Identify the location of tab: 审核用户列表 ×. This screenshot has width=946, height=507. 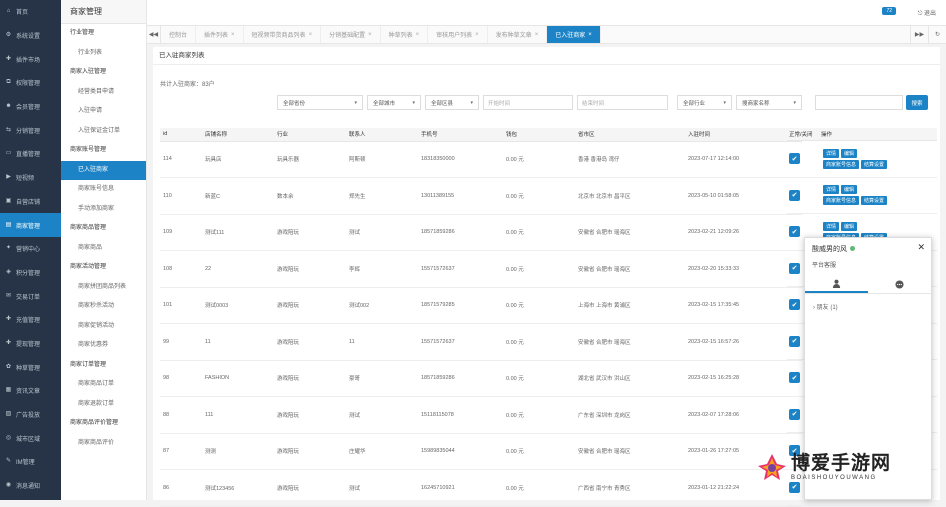
(458, 34).